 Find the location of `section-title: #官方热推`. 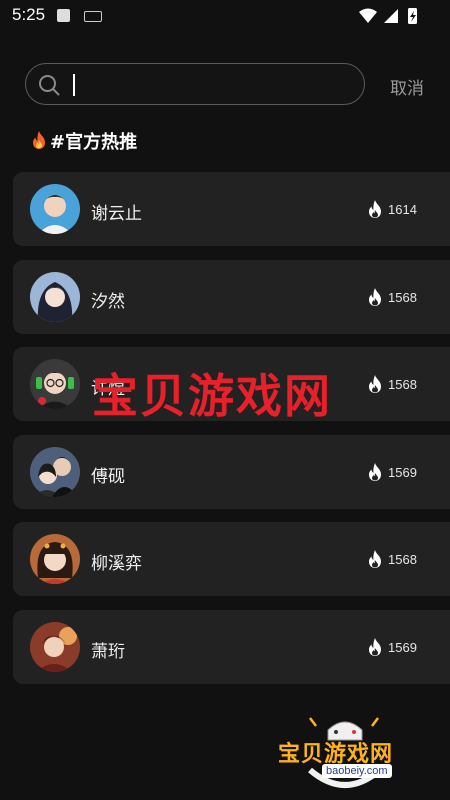

section-title: #官方热推 is located at coordinates (83, 141).